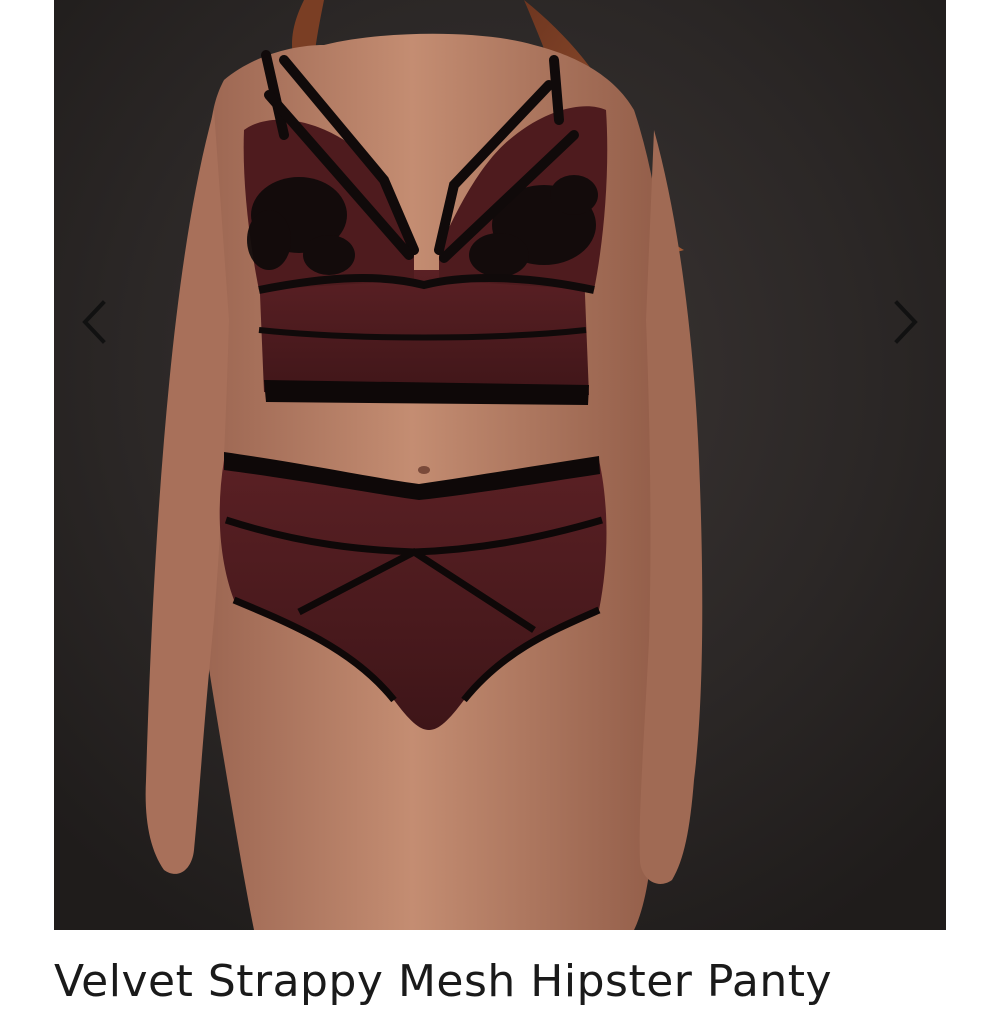 The image size is (1000, 1012). I want to click on chevron-right-icon, so click(906, 322).